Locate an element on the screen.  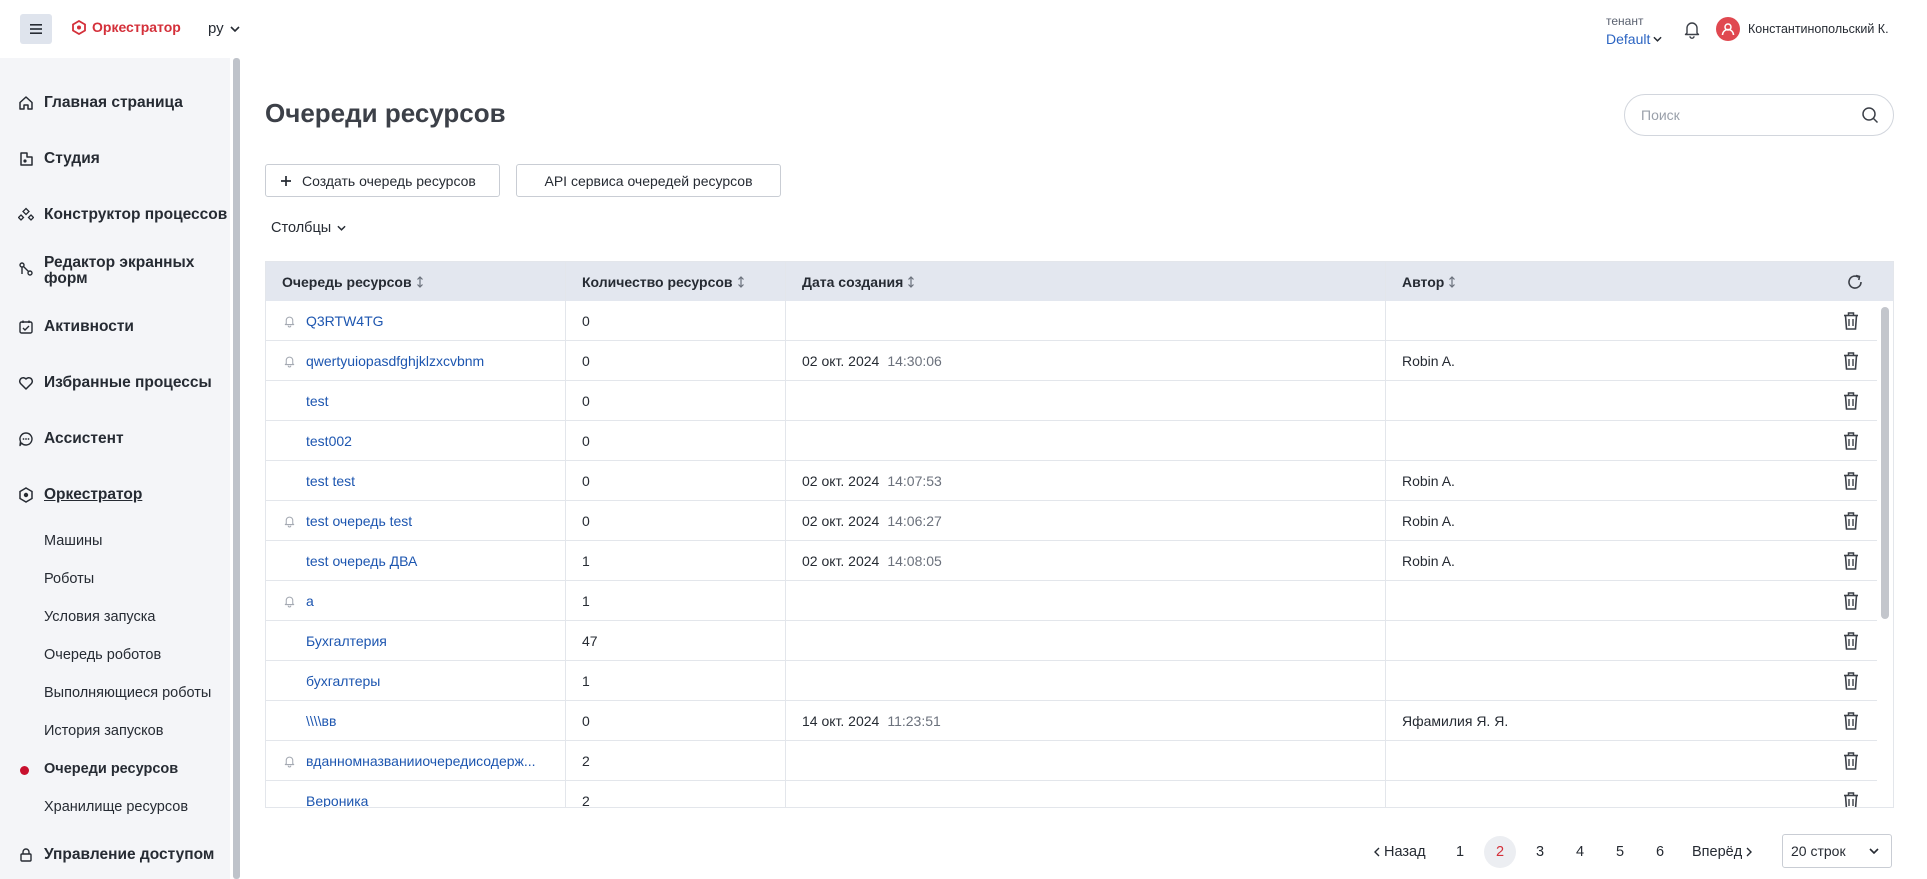
plus-icon is located at coordinates (286, 180).